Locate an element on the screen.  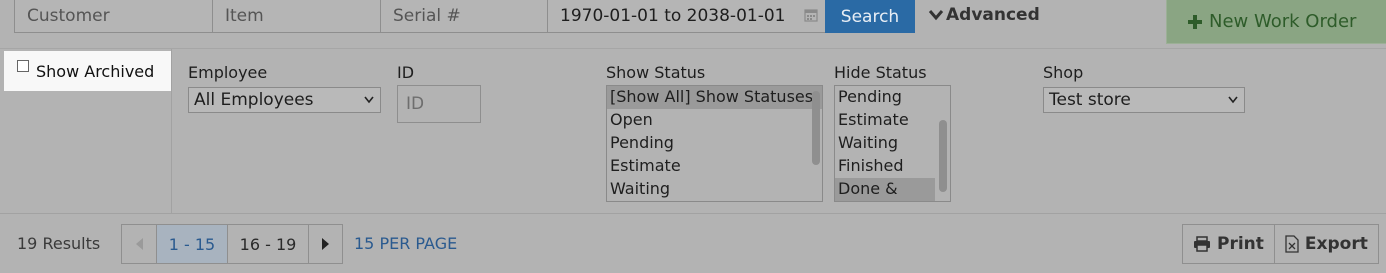
action-buttons: Print Export is located at coordinates (1280, 244).